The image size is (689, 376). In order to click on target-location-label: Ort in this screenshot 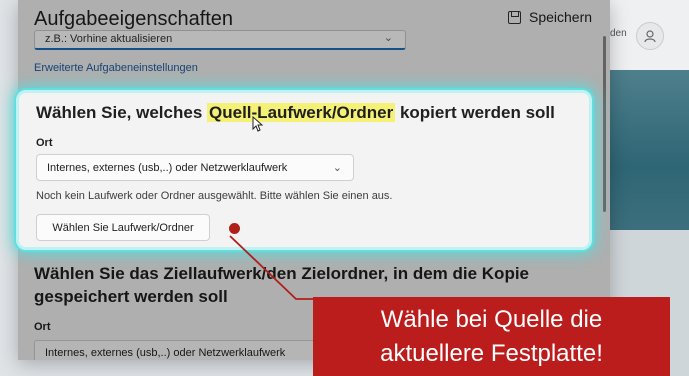, I will do `click(42, 327)`.